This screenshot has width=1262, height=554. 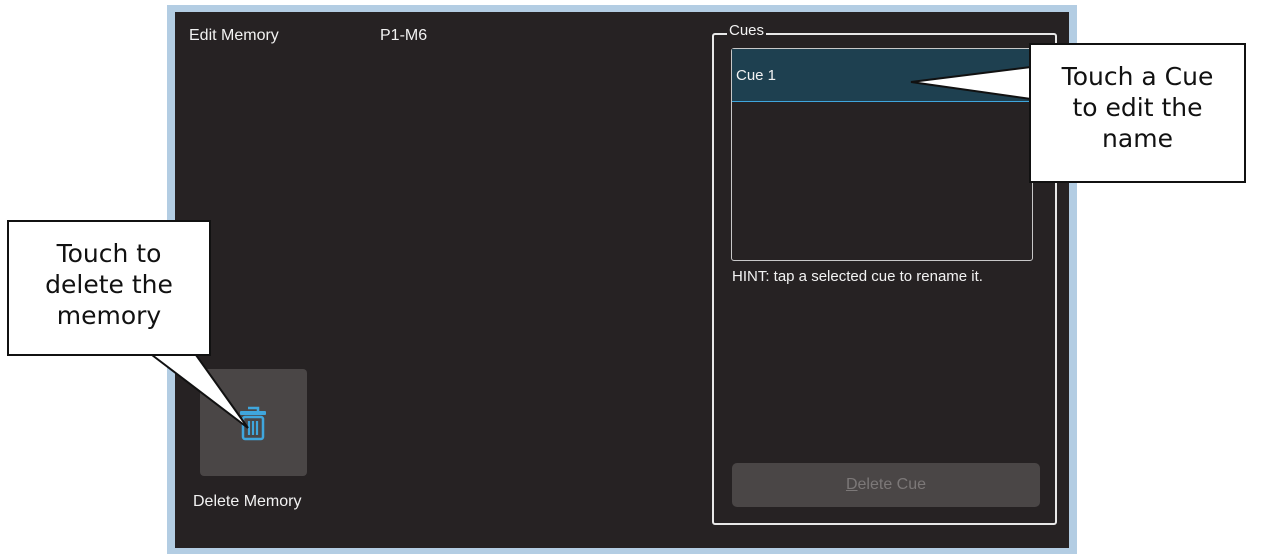 What do you see at coordinates (234, 35) in the screenshot?
I see `page-title: Edit Memory` at bounding box center [234, 35].